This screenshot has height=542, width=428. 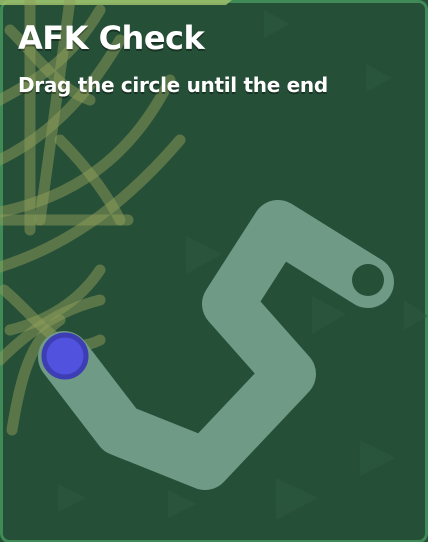 I want to click on dialog-instruction: Drag the circle until the end, so click(x=173, y=85).